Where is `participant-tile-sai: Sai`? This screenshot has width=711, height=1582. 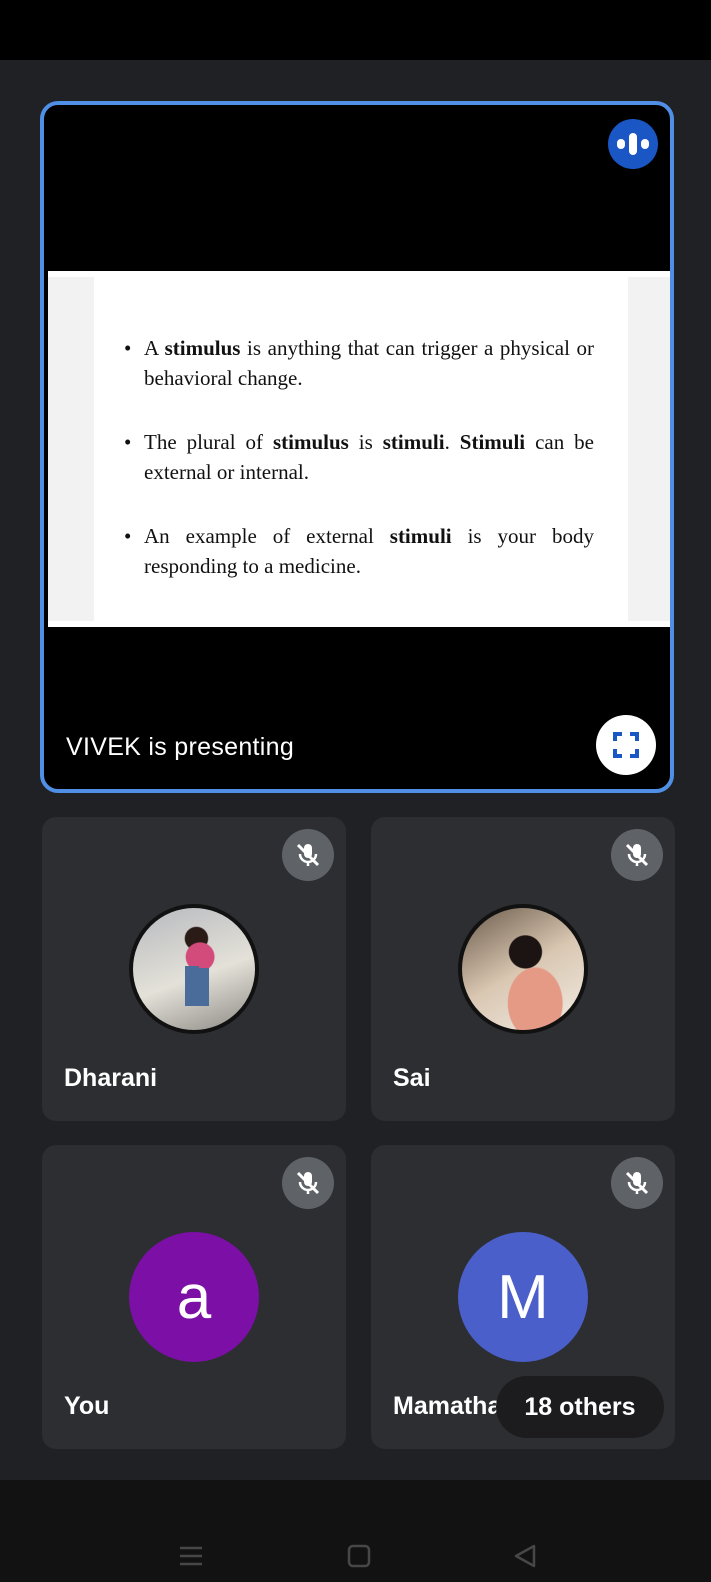
participant-tile-sai: Sai is located at coordinates (523, 969).